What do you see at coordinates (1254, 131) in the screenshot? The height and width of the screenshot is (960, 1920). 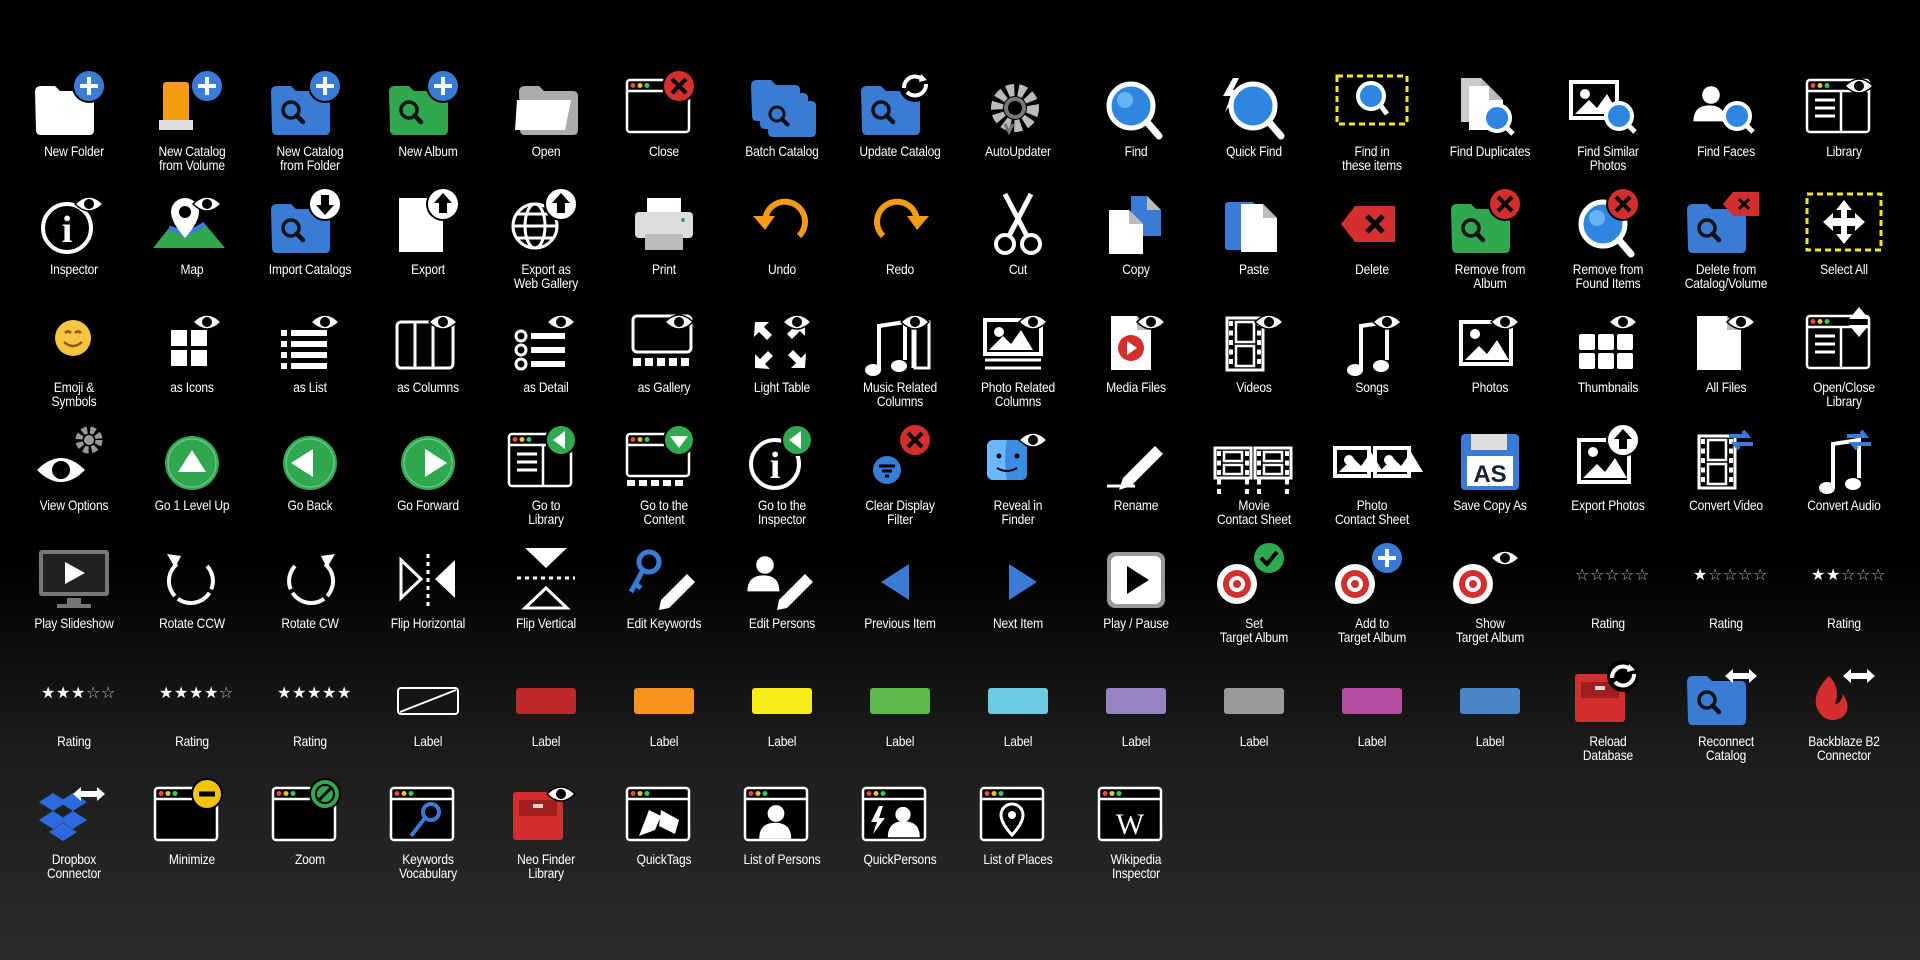 I see `toolbar-item: Quick Find` at bounding box center [1254, 131].